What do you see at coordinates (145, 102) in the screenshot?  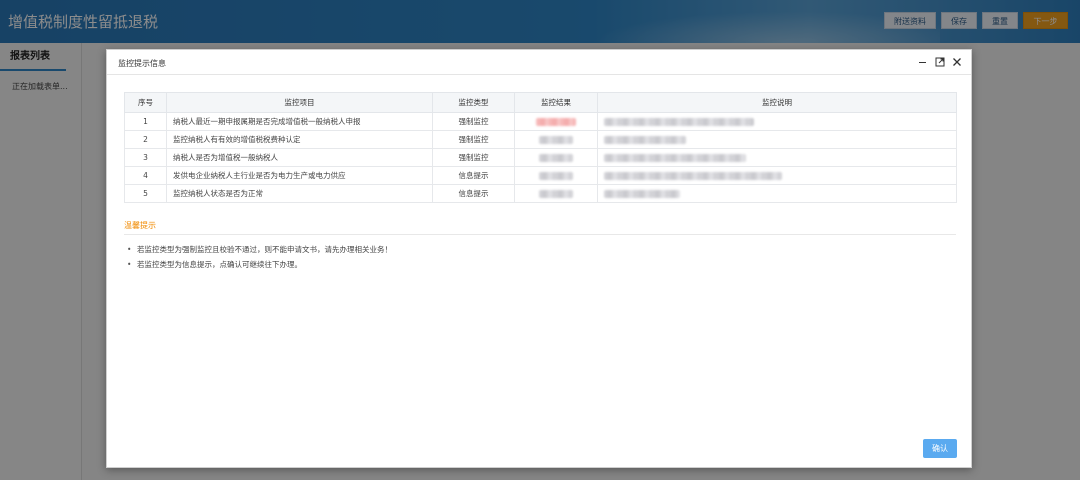 I see `col-header-no: 序号` at bounding box center [145, 102].